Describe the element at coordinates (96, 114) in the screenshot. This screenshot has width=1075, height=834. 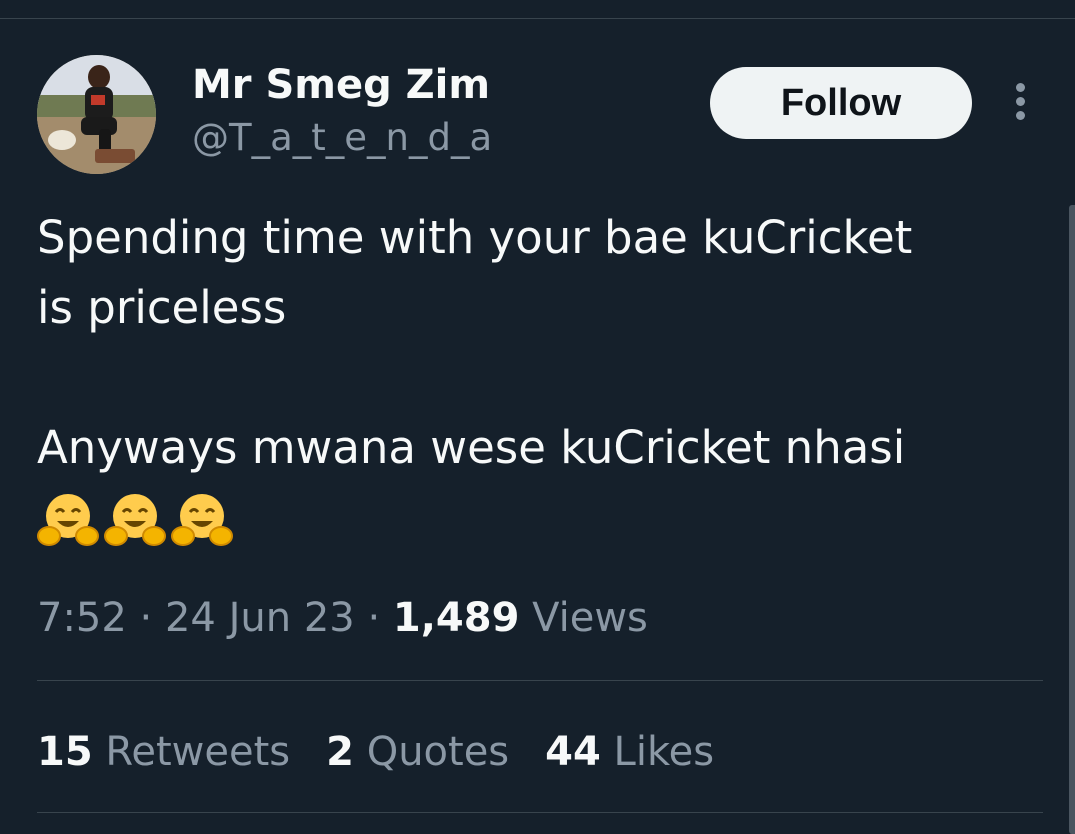
I see `avatar` at that location.